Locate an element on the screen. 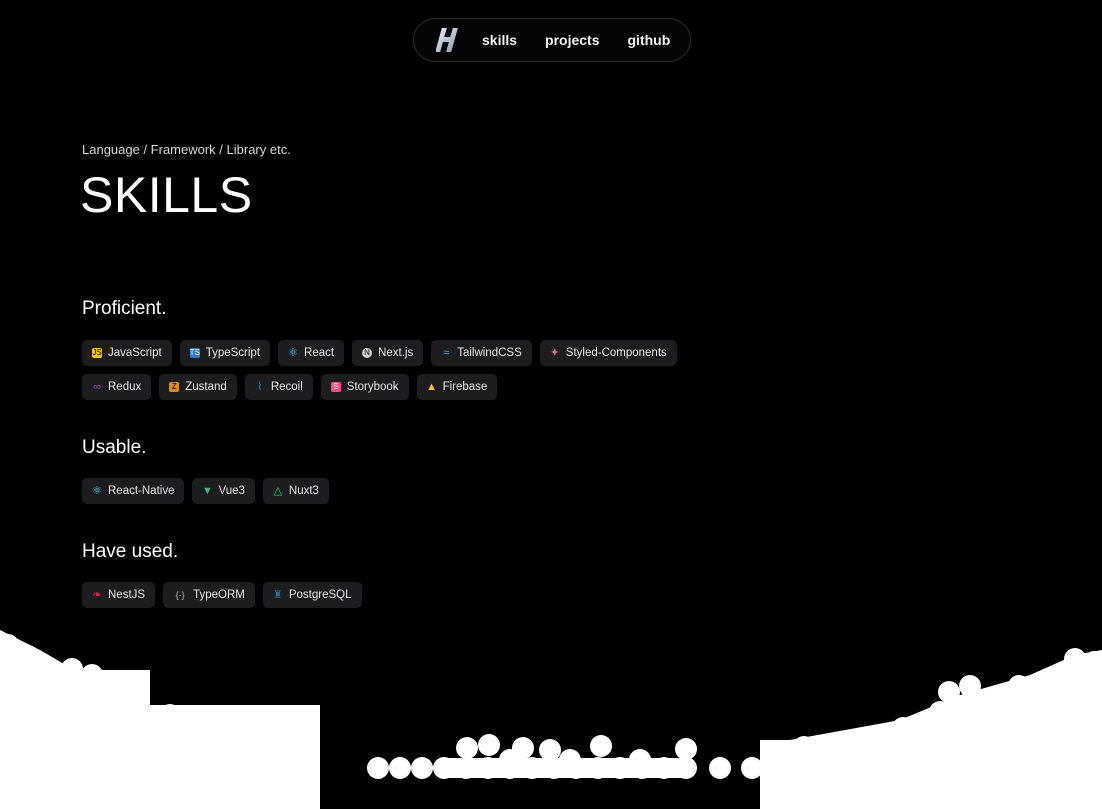 The width and height of the screenshot is (1102, 809). skill-label: React-Native is located at coordinates (141, 491).